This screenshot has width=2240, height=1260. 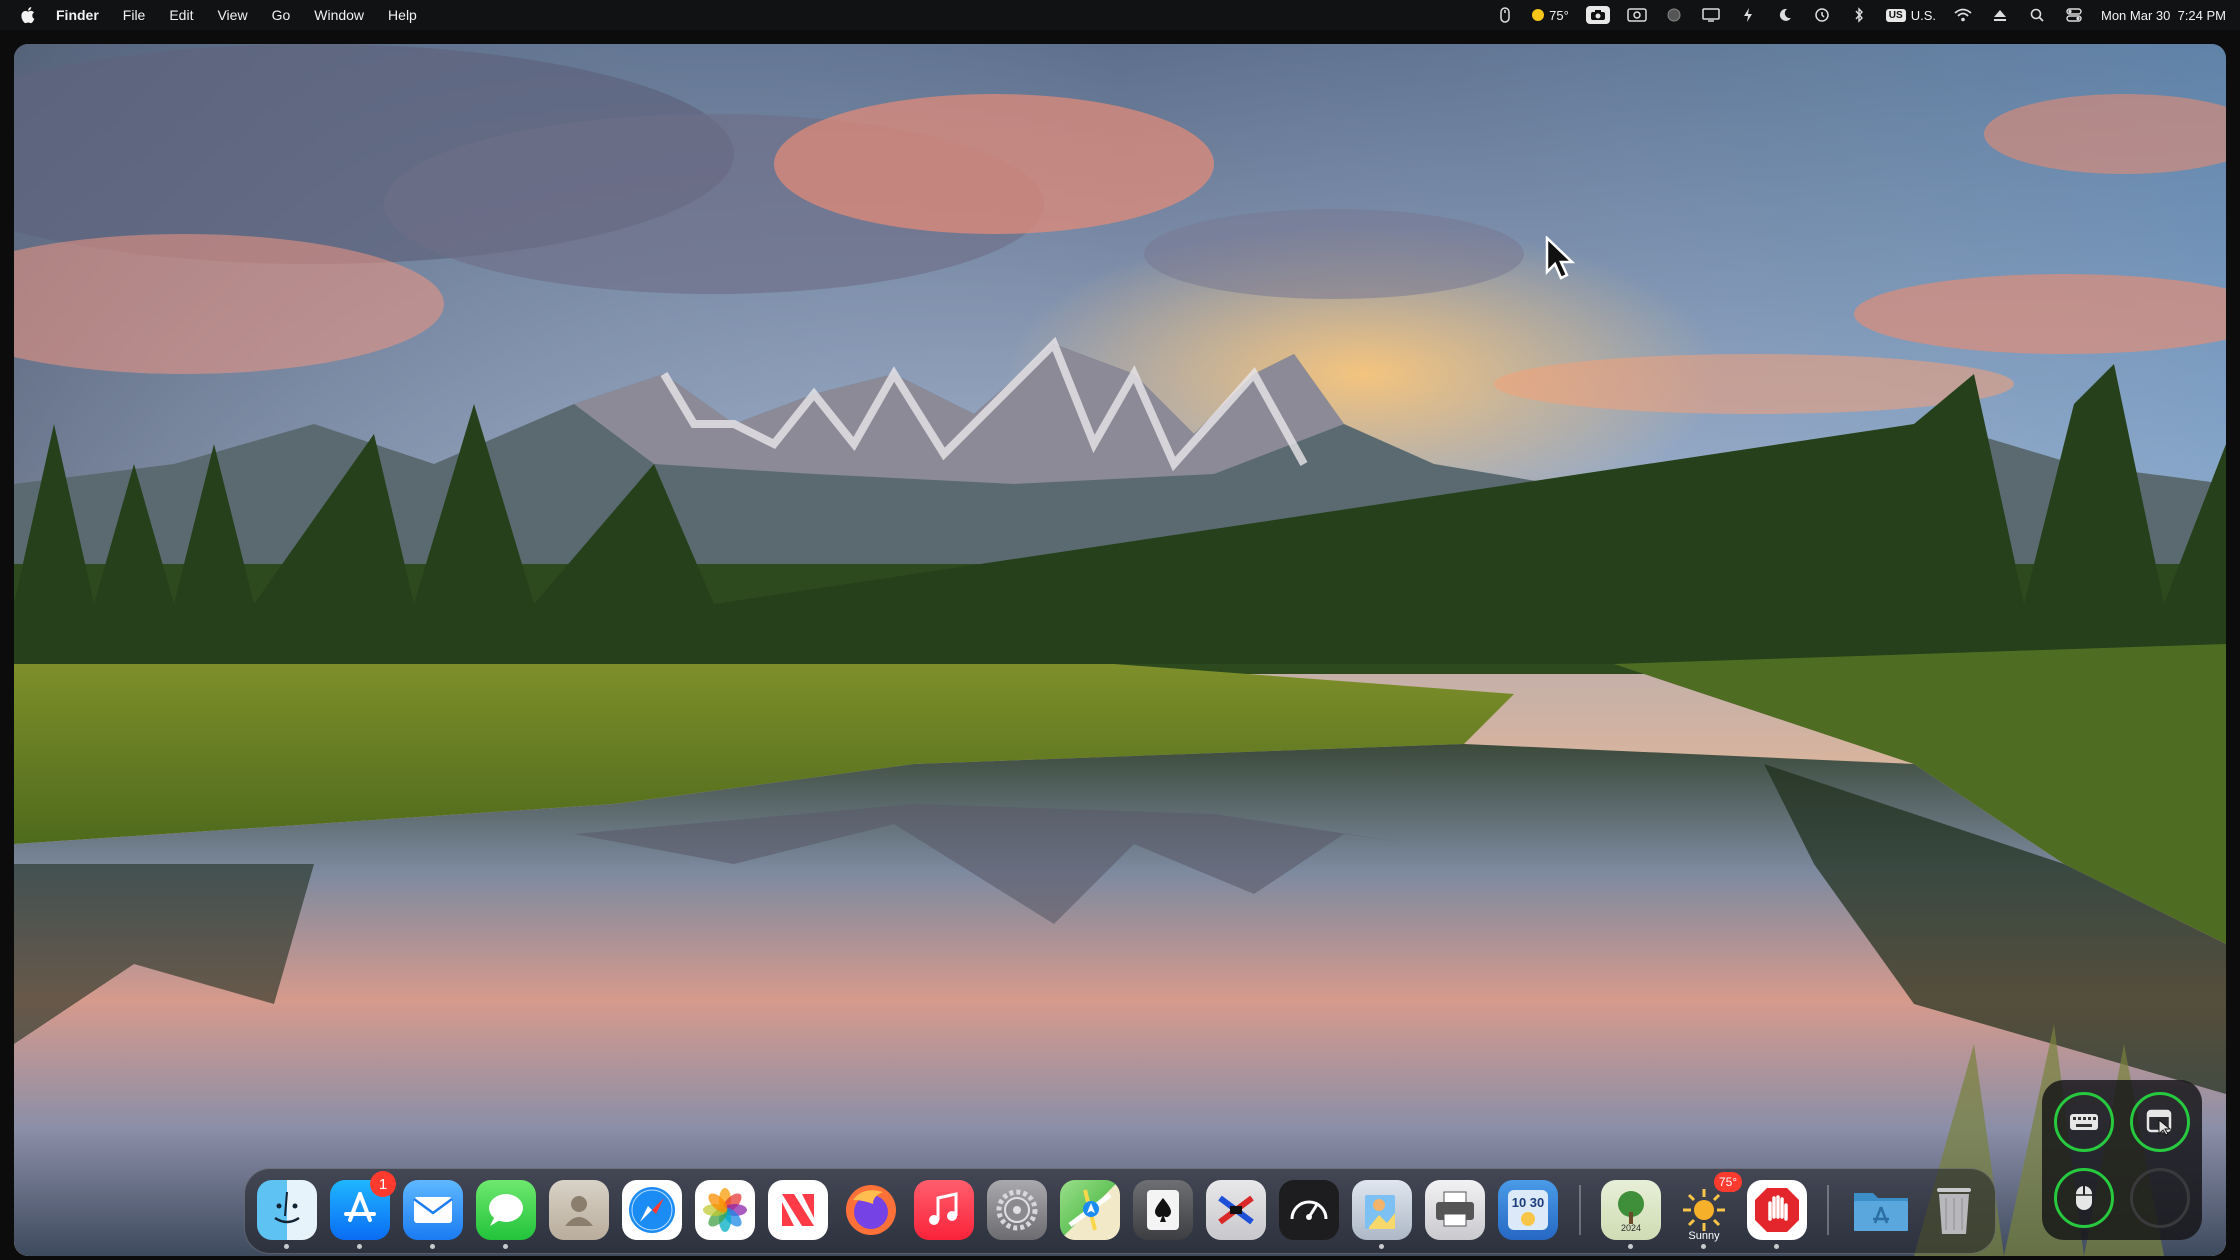 What do you see at coordinates (287, 1210) in the screenshot?
I see `finder-icon` at bounding box center [287, 1210].